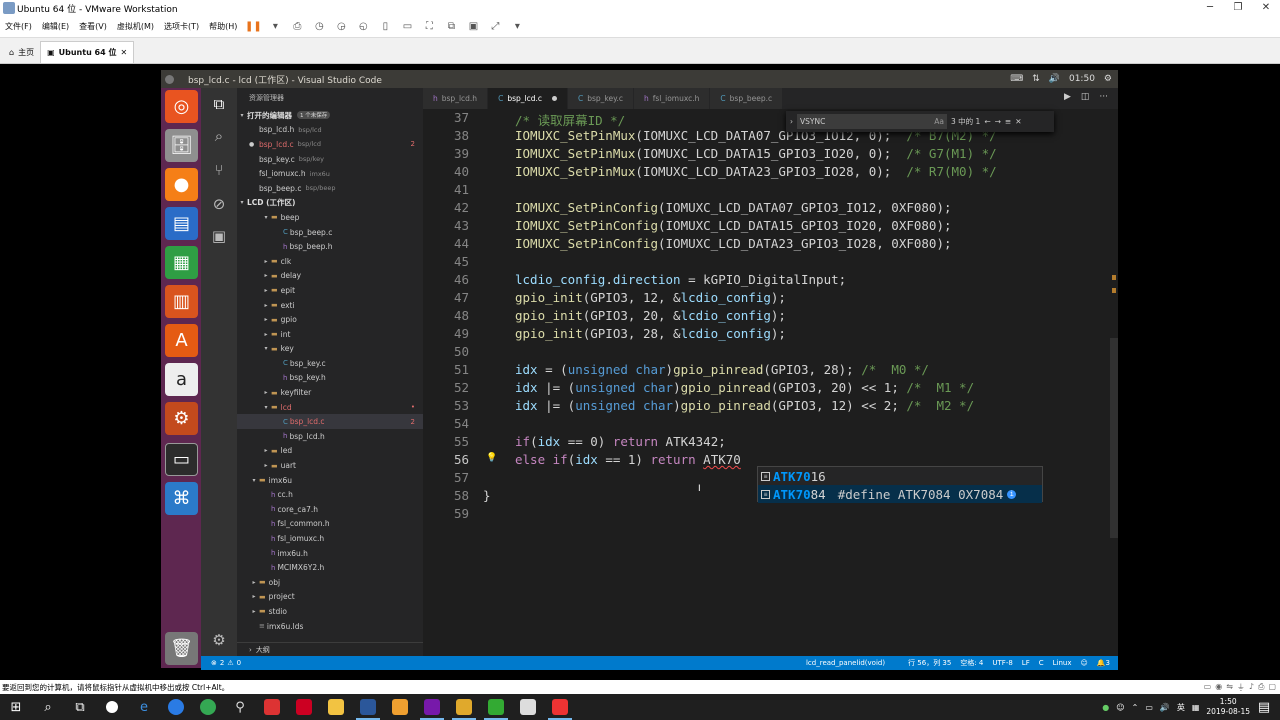 Image resolution: width=1280 pixels, height=720 pixels. I want to click on code-line: }, so click(487, 495).